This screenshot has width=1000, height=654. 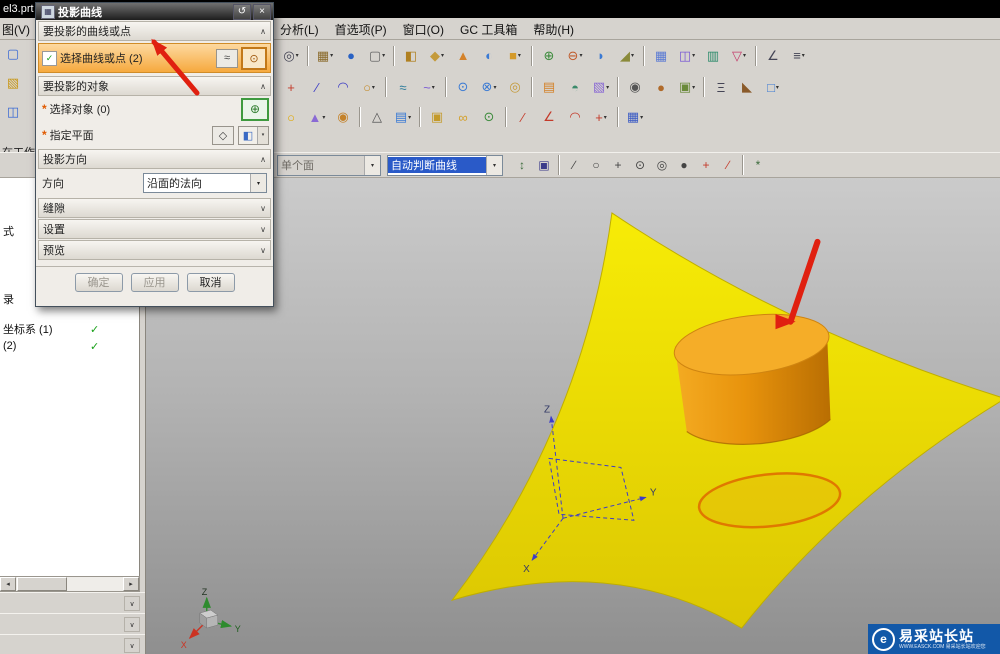 What do you see at coordinates (549, 87) in the screenshot?
I see `through-curves-icon: ▤` at bounding box center [549, 87].